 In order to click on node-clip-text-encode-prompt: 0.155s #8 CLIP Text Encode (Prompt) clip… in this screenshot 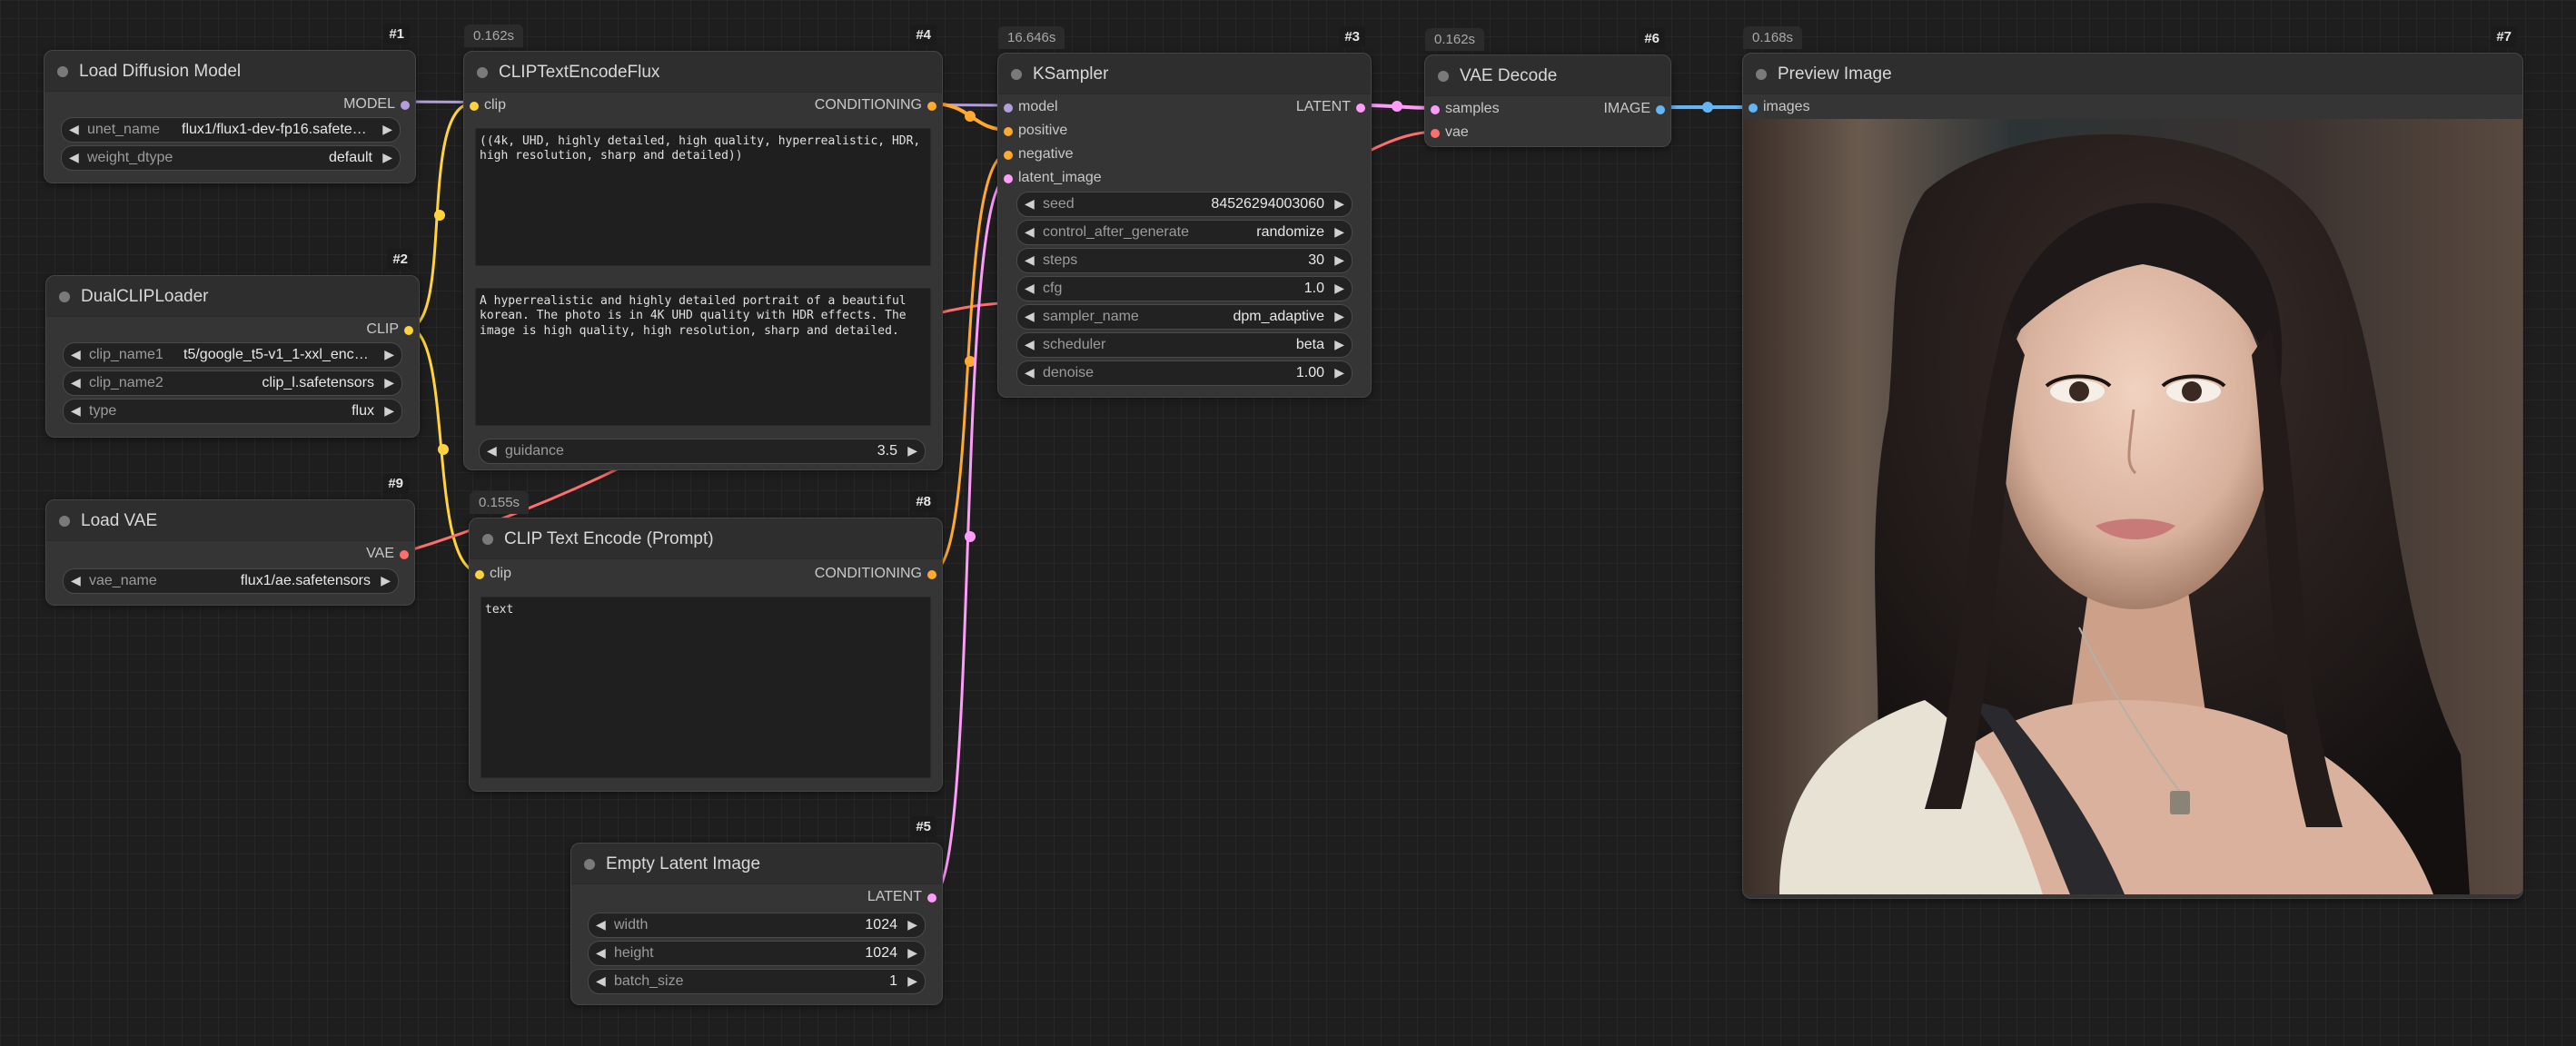, I will do `click(706, 642)`.